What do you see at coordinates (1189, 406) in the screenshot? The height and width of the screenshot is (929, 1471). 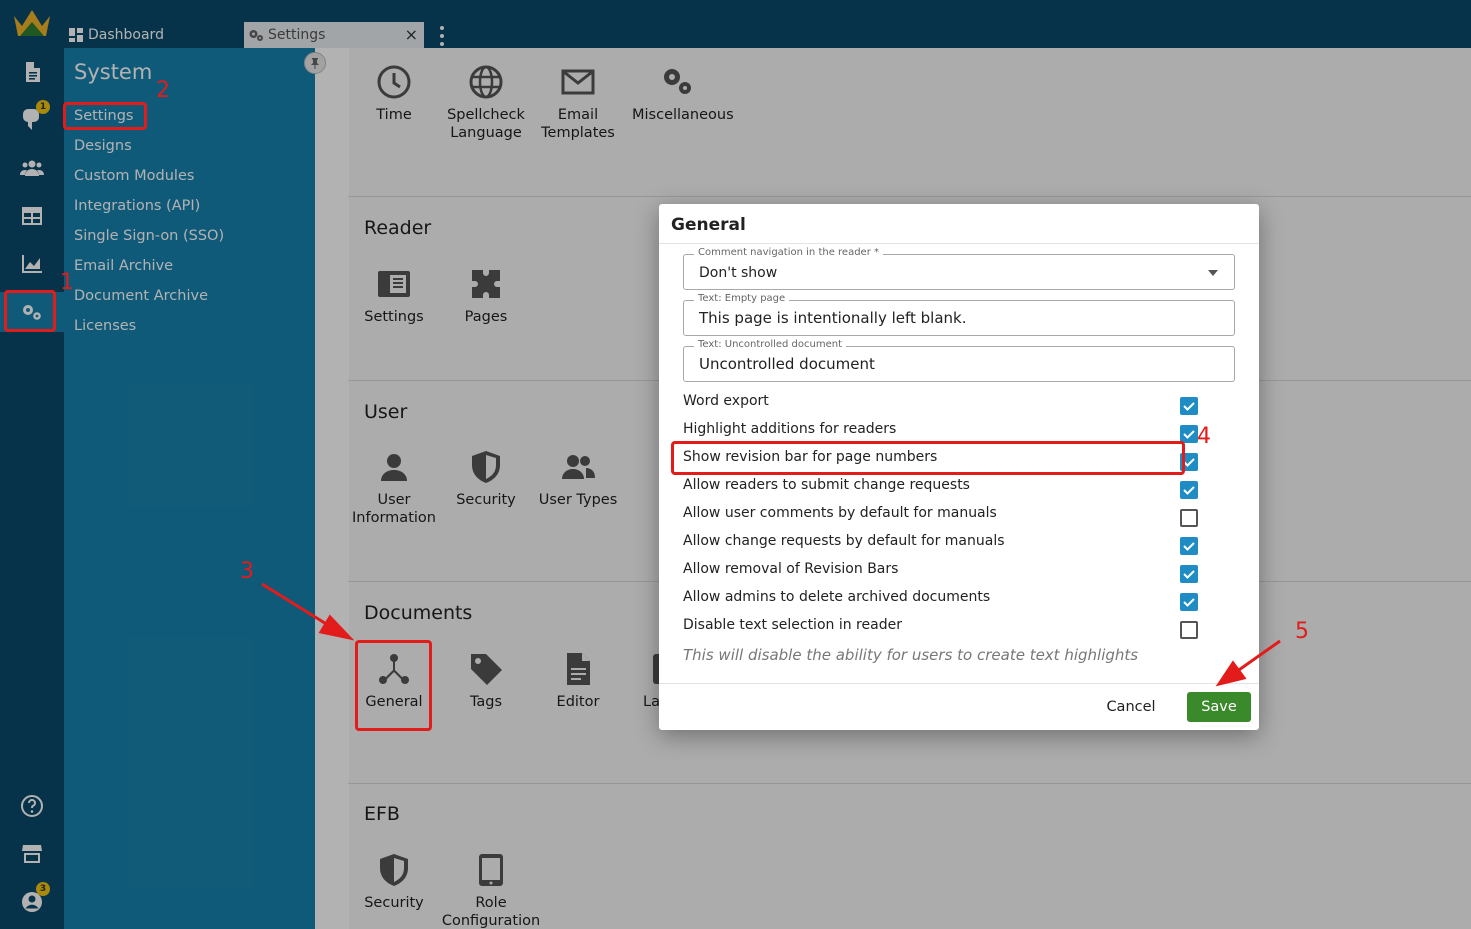 I see `checkbox-word-export` at bounding box center [1189, 406].